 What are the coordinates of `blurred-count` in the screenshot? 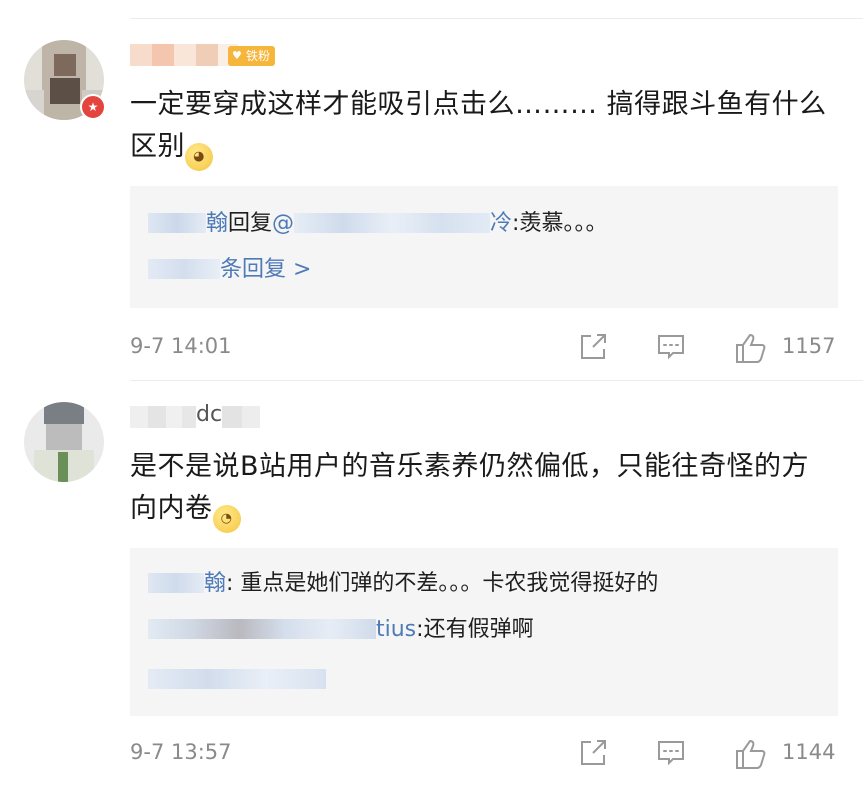 It's located at (184, 269).